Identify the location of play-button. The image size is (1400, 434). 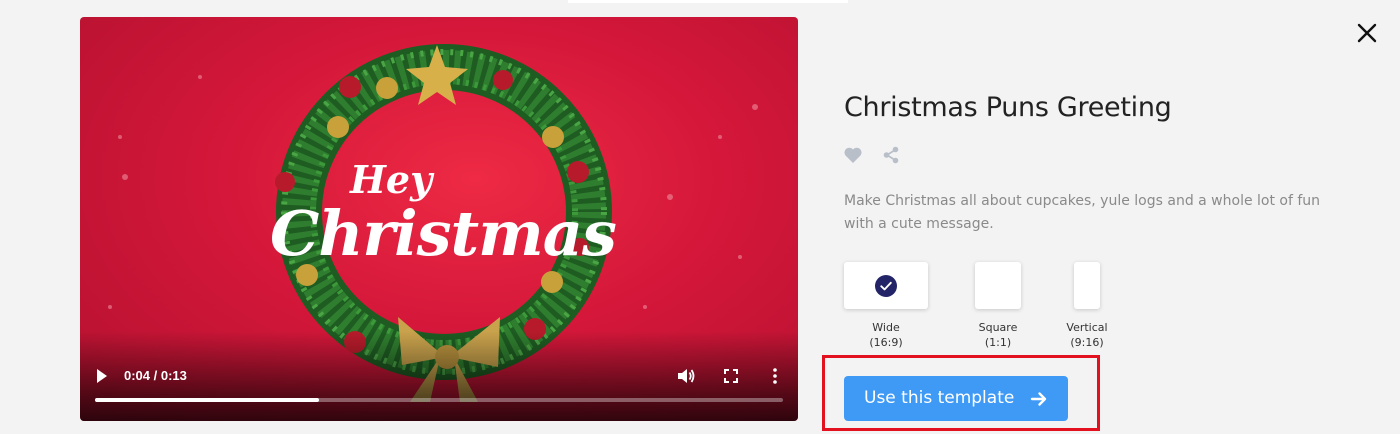
(102, 376).